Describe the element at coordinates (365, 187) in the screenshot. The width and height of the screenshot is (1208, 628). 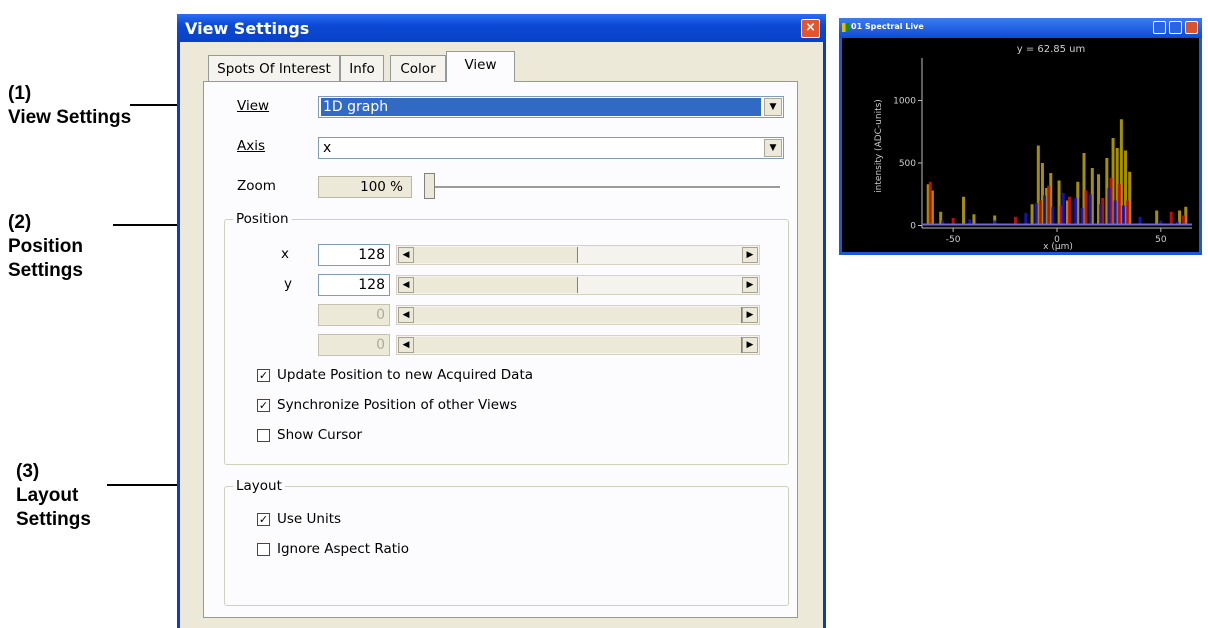
I see `zoom-value: 100 %` at that location.